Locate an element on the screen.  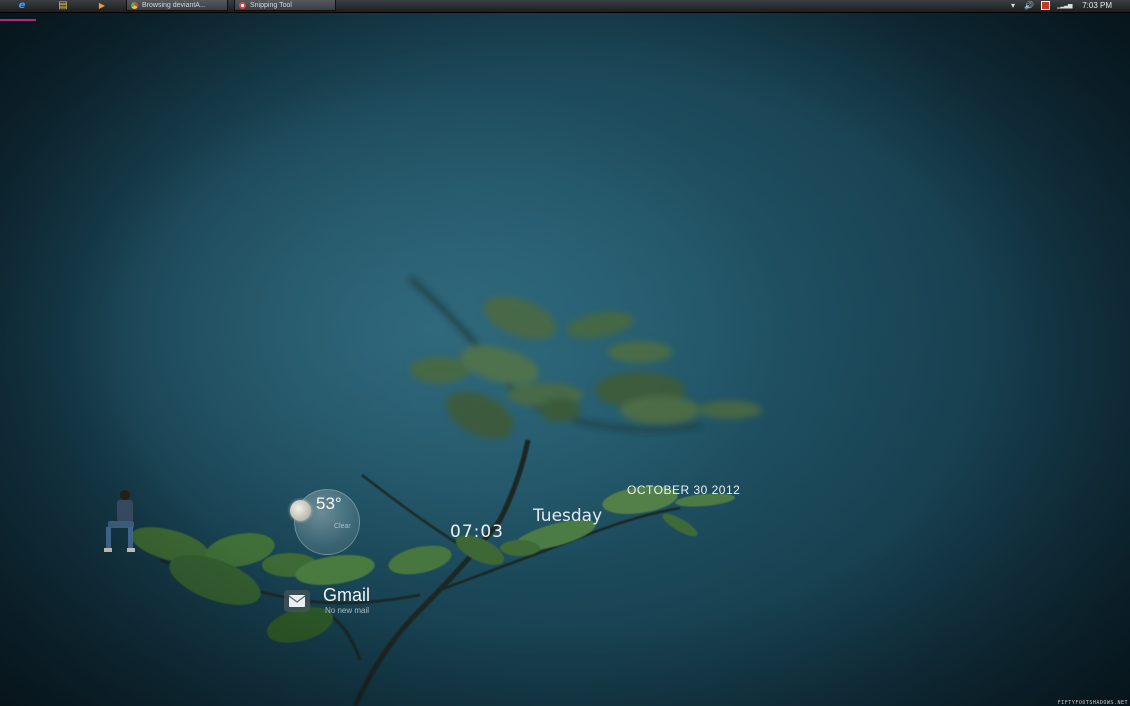
network-signal-icon: ▁▂▃▅ is located at coordinates (1065, 6).